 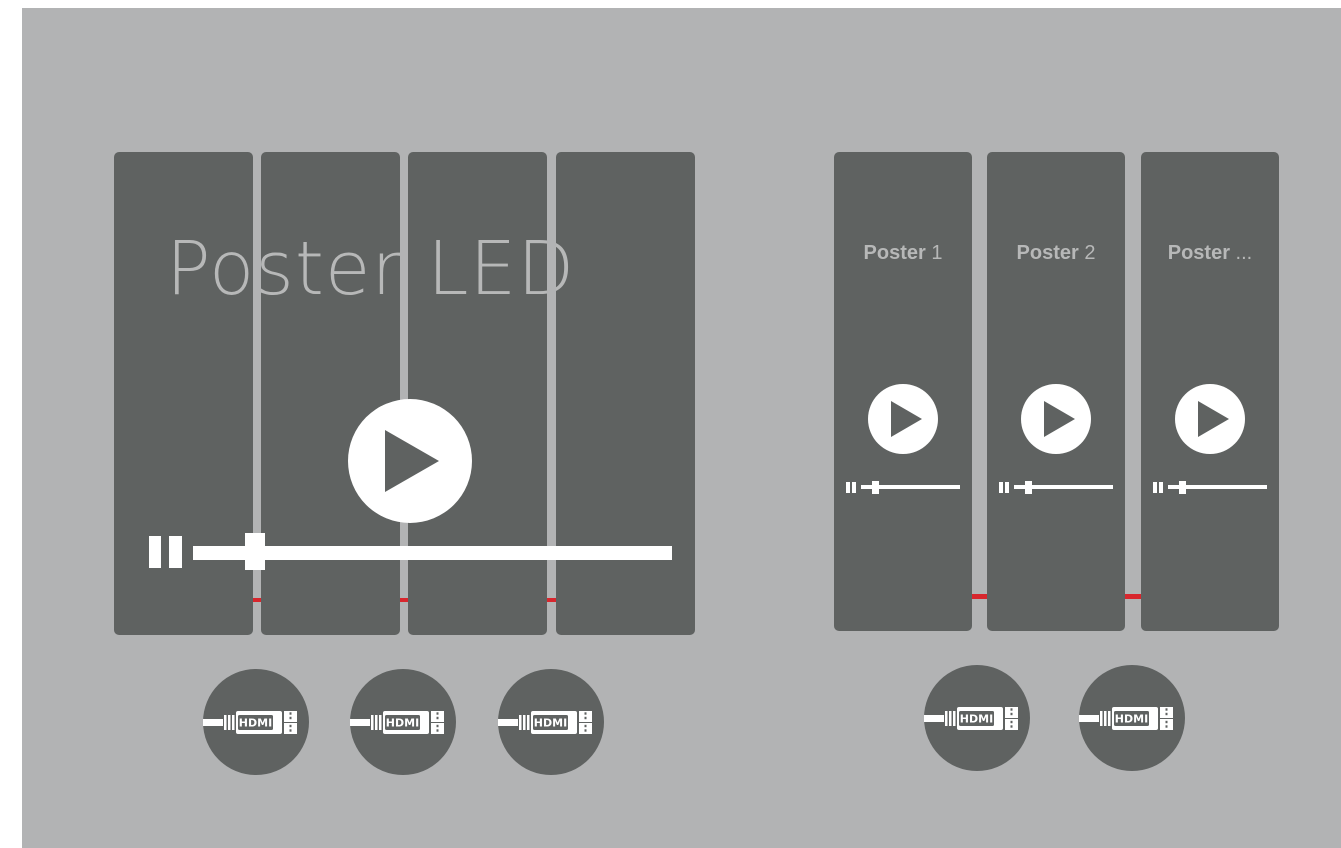 What do you see at coordinates (1056, 253) in the screenshot?
I see `poster-2-label: Poster 2` at bounding box center [1056, 253].